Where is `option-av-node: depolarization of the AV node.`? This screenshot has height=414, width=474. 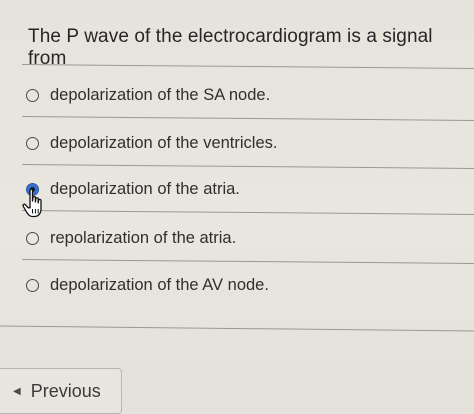
option-av-node: depolarization of the AV node. is located at coordinates (147, 285).